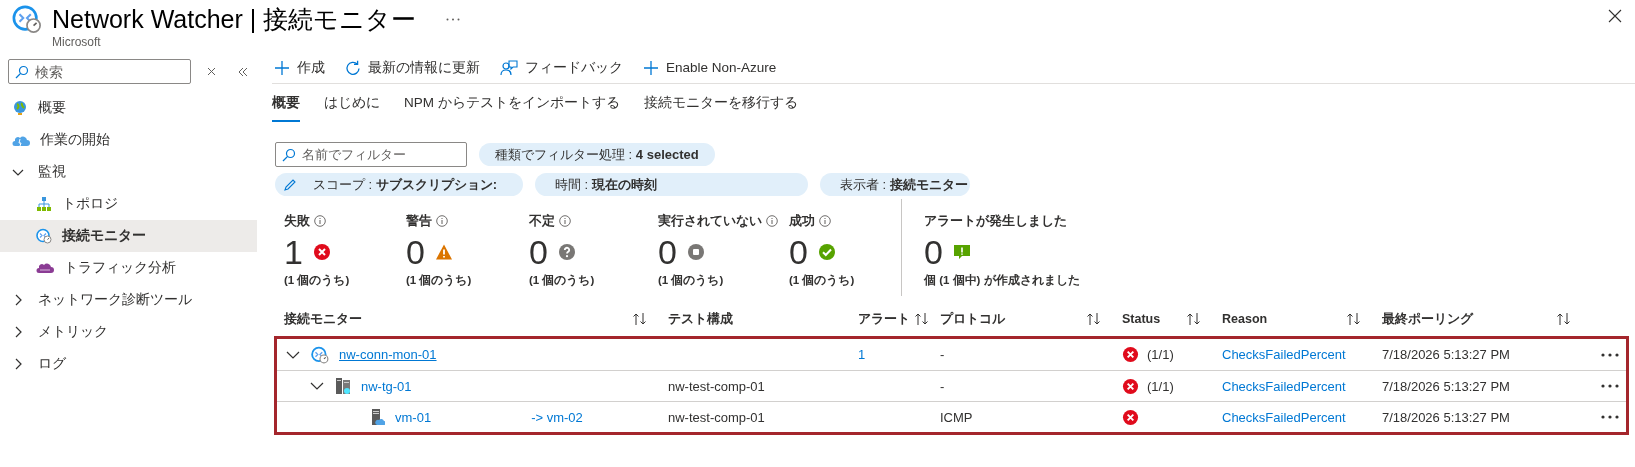  Describe the element at coordinates (20, 108) in the screenshot. I see `globe-icon` at that location.